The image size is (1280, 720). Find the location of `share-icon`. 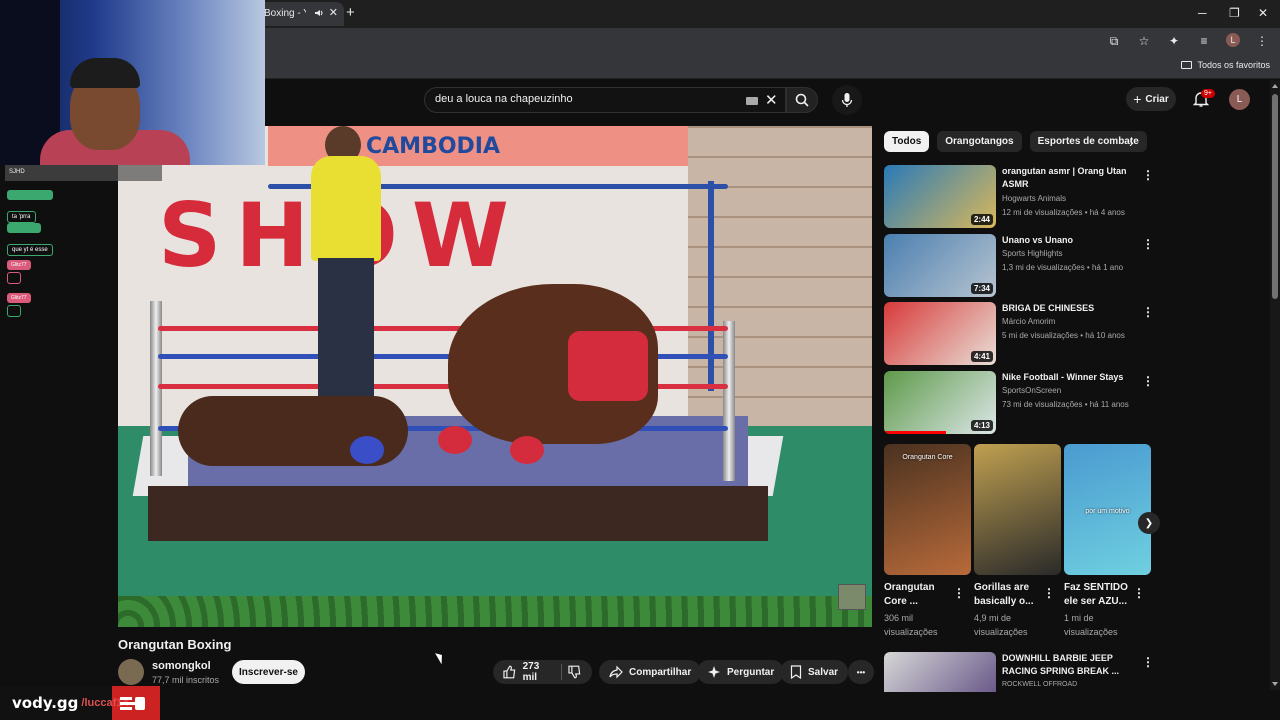

share-icon is located at coordinates (616, 672).